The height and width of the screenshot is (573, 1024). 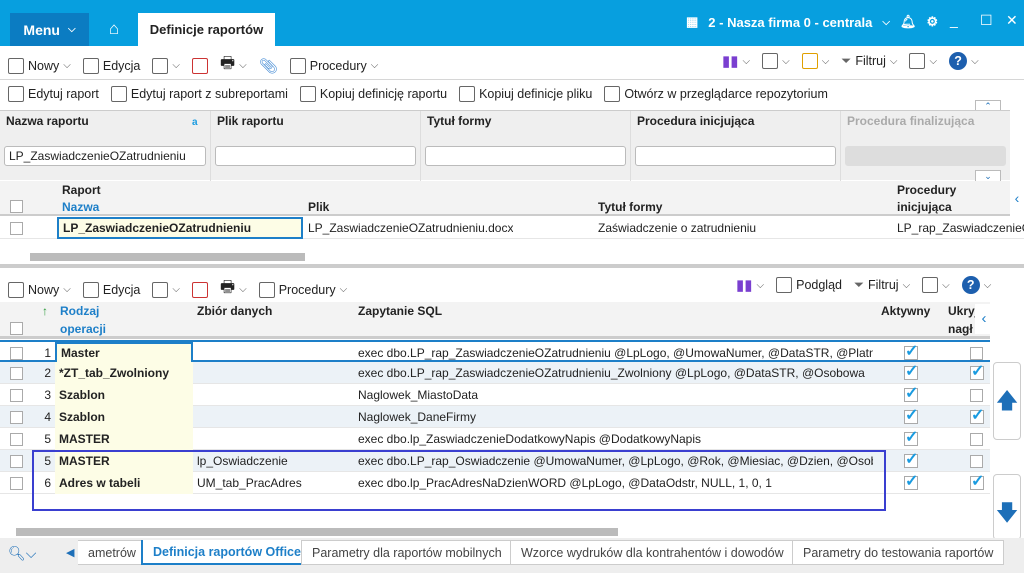 I want to click on search-button: ⌵, so click(x=166, y=65).